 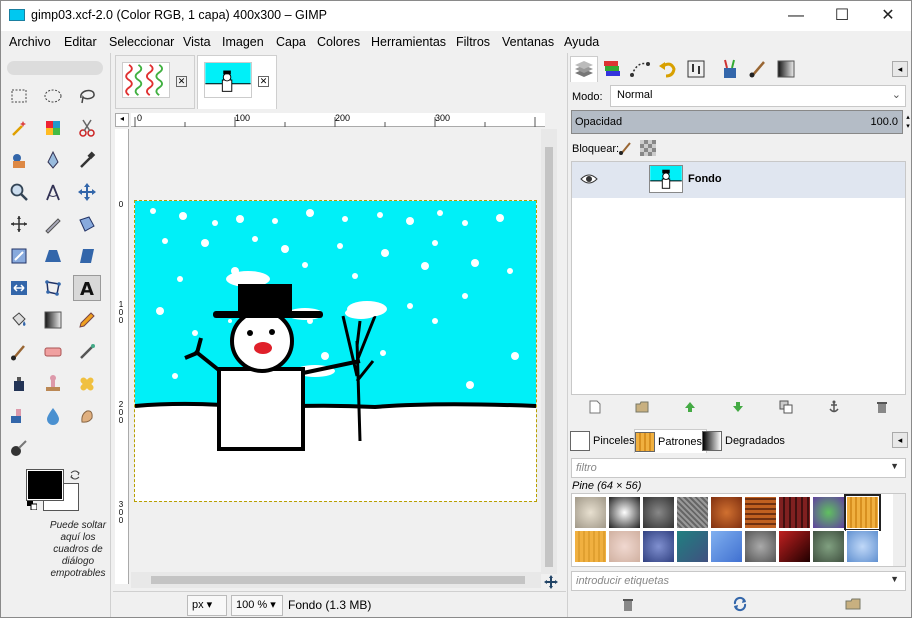 I want to click on navigate-icon, so click(x=551, y=582).